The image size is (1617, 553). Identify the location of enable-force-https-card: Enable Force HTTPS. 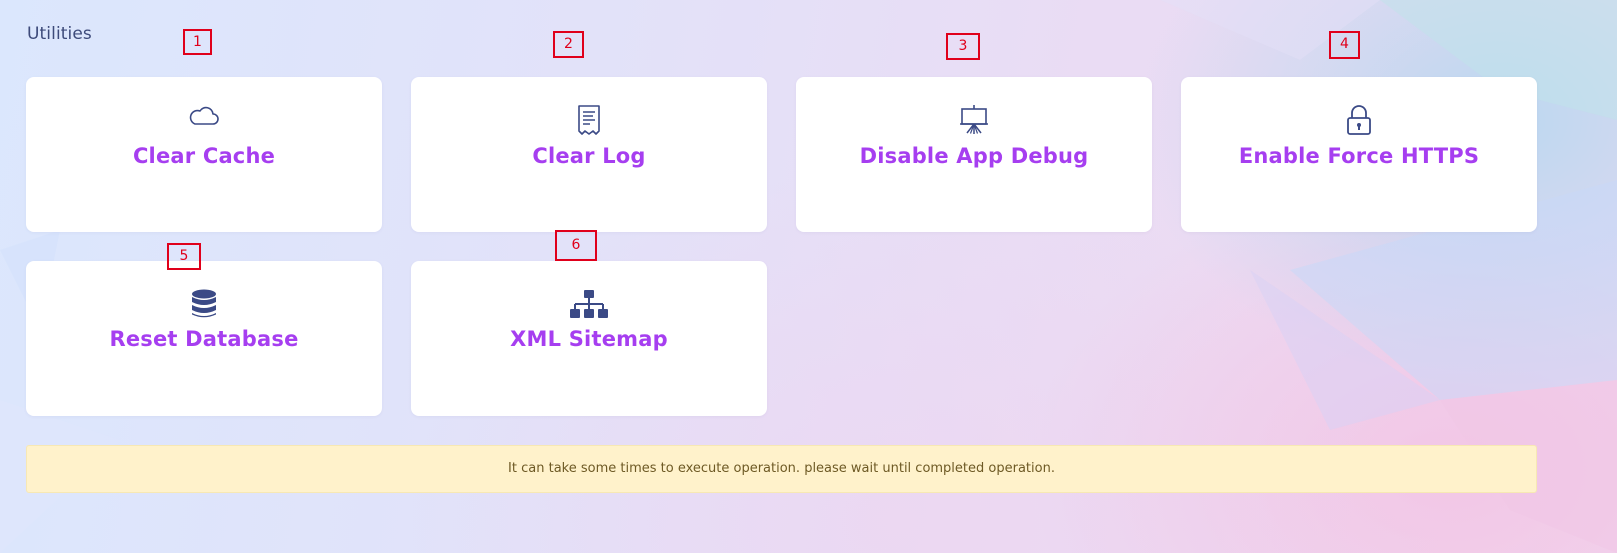
(1359, 154).